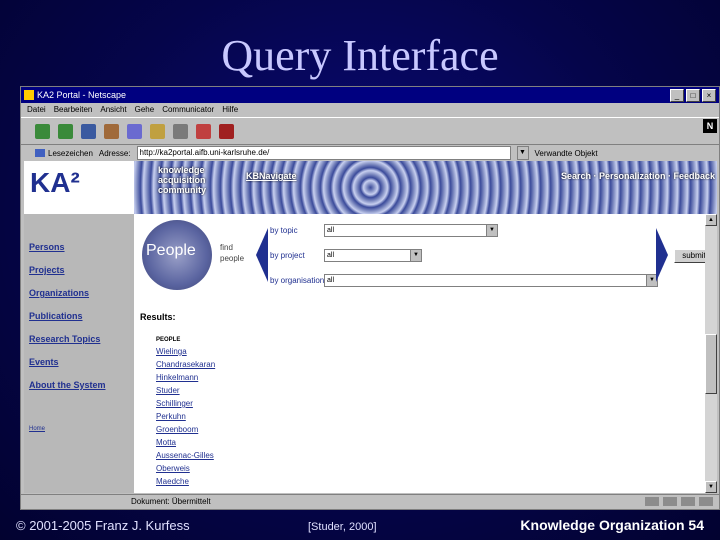 This screenshot has height=540, width=720. I want to click on sidebar-item-events: Events, so click(44, 362).